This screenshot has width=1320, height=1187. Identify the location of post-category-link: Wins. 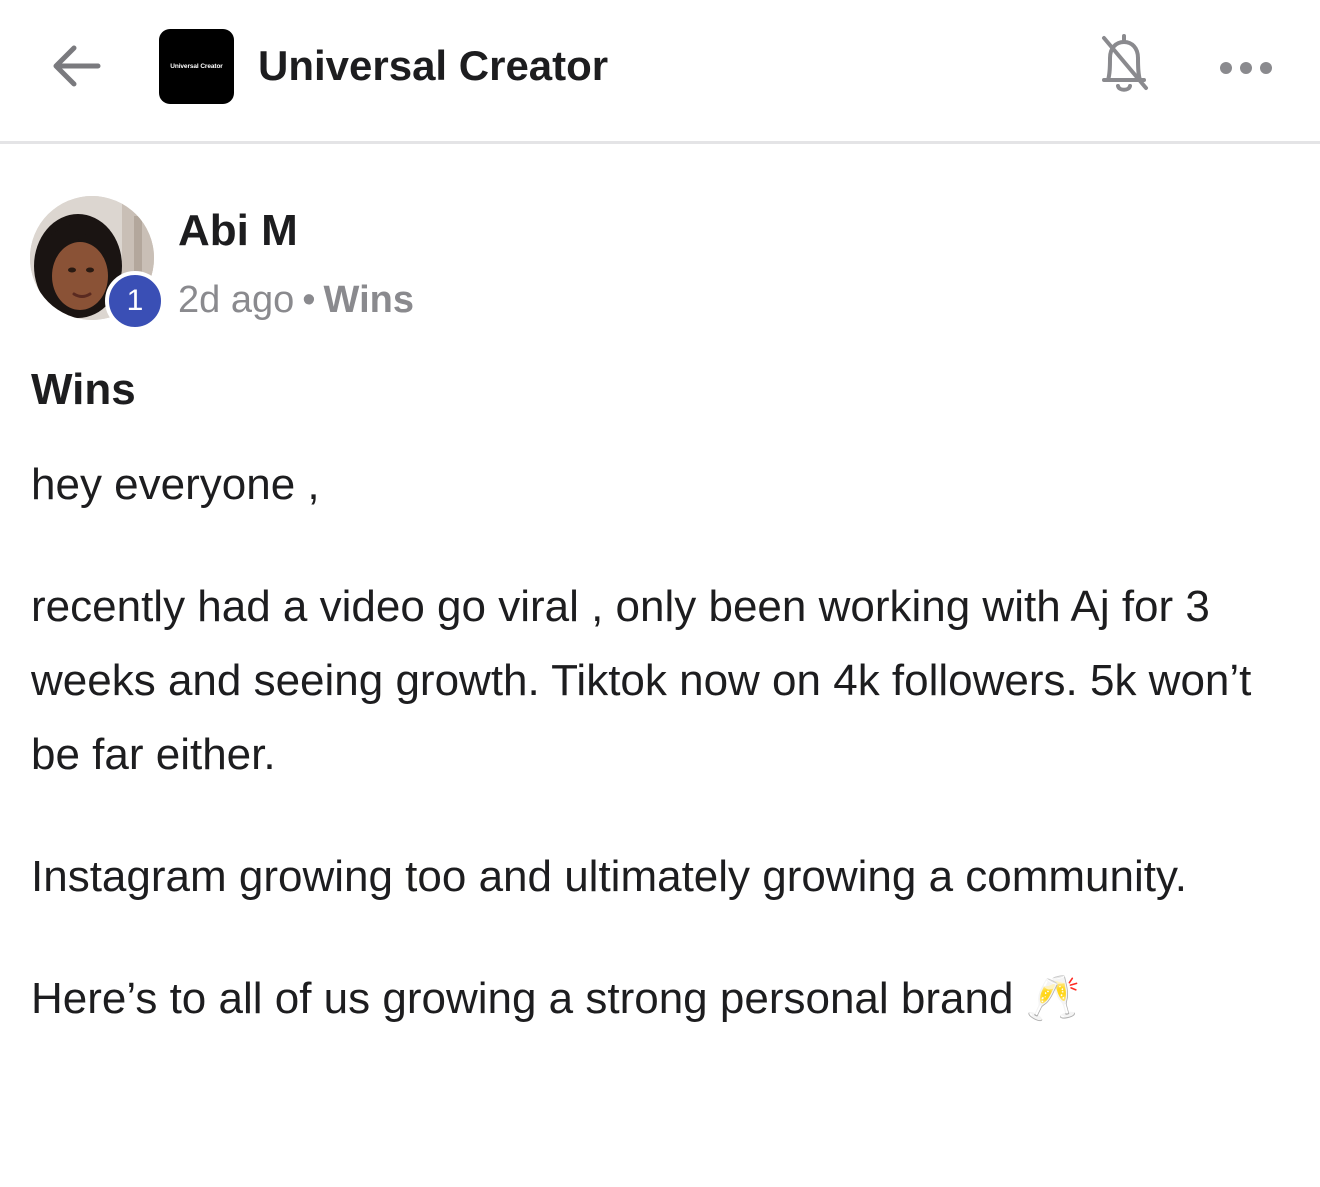
(369, 300).